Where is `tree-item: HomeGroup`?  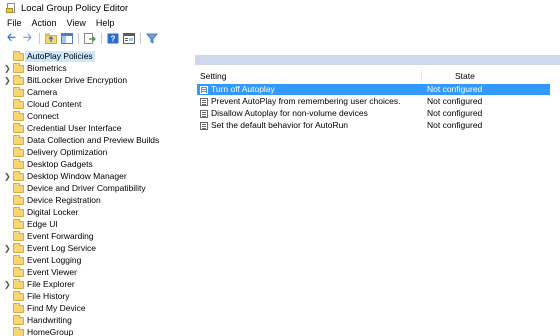
tree-item: HomeGroup is located at coordinates (94, 331).